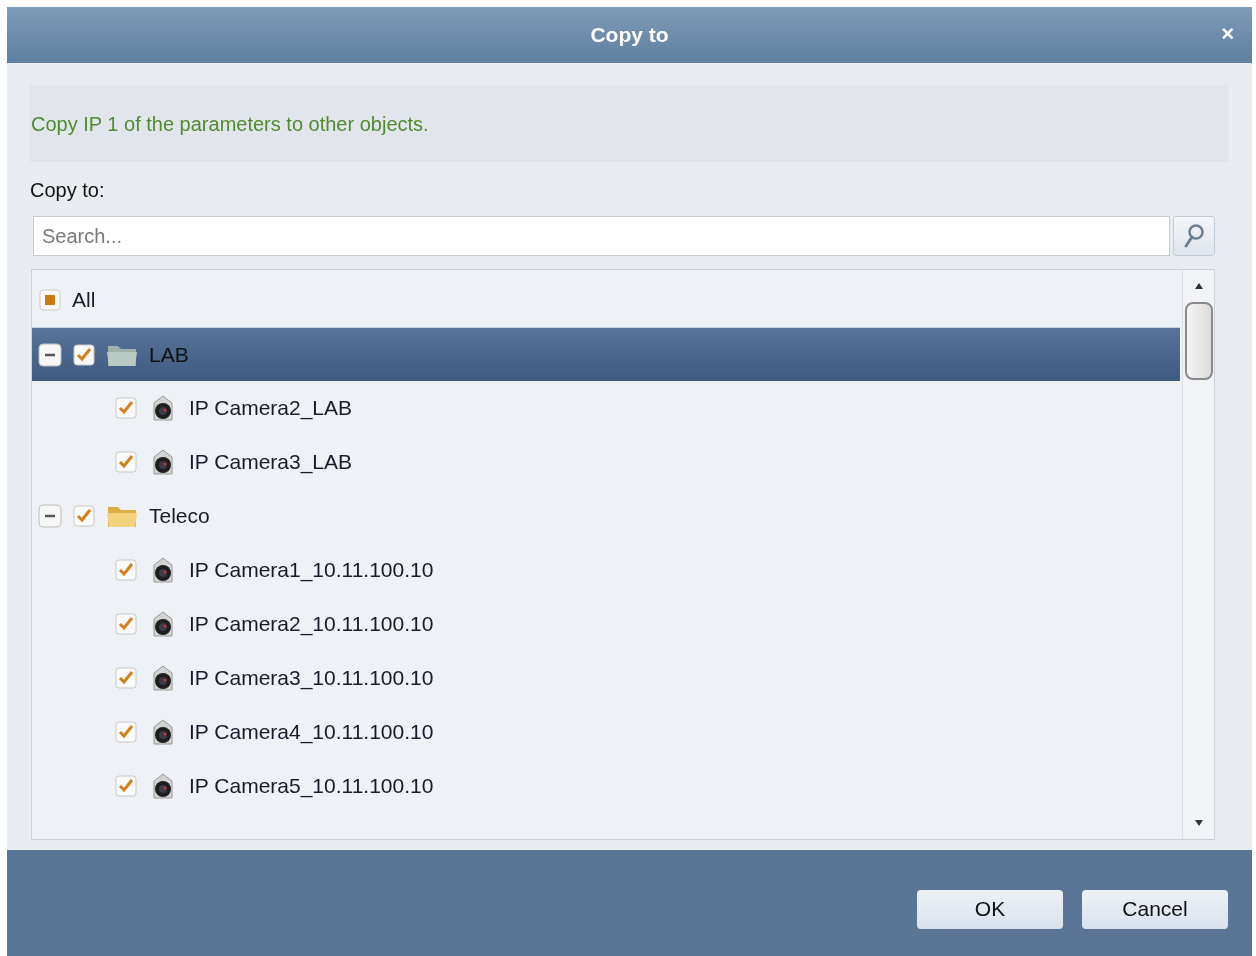 This screenshot has width=1256, height=956. I want to click on dialog-button: Cancel, so click(1155, 909).